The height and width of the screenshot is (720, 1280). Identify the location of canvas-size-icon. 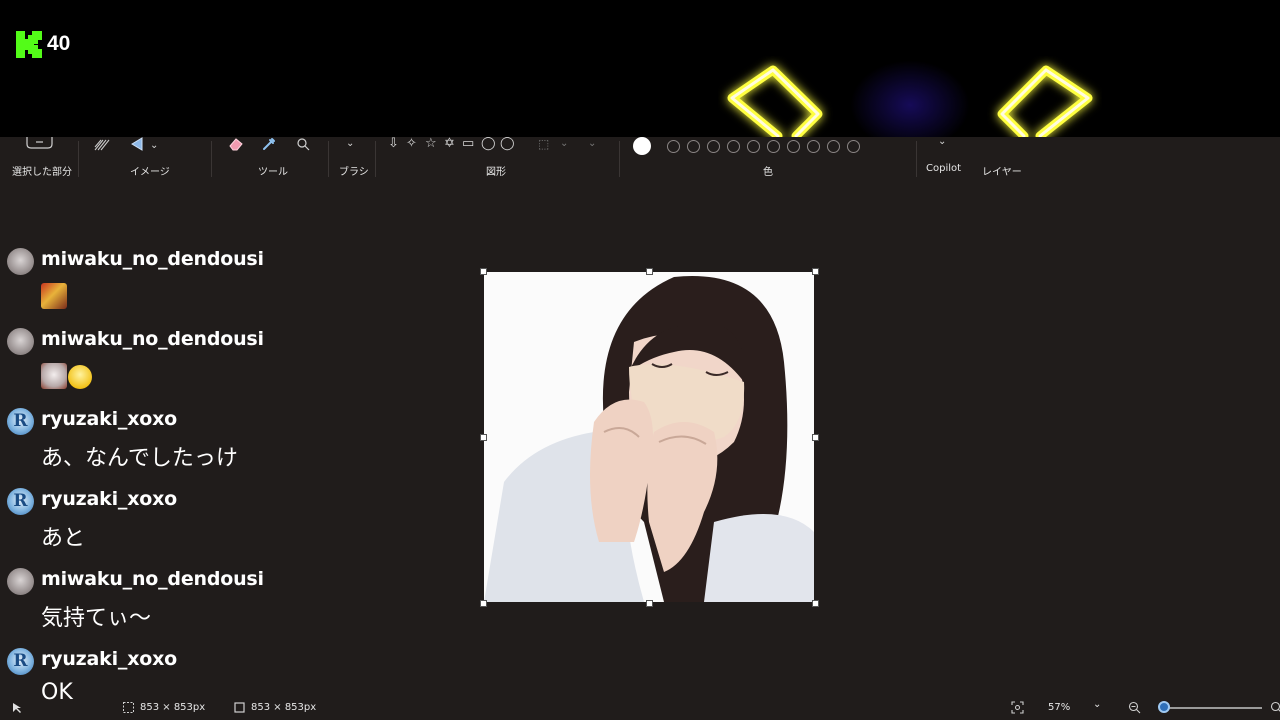
(239, 707).